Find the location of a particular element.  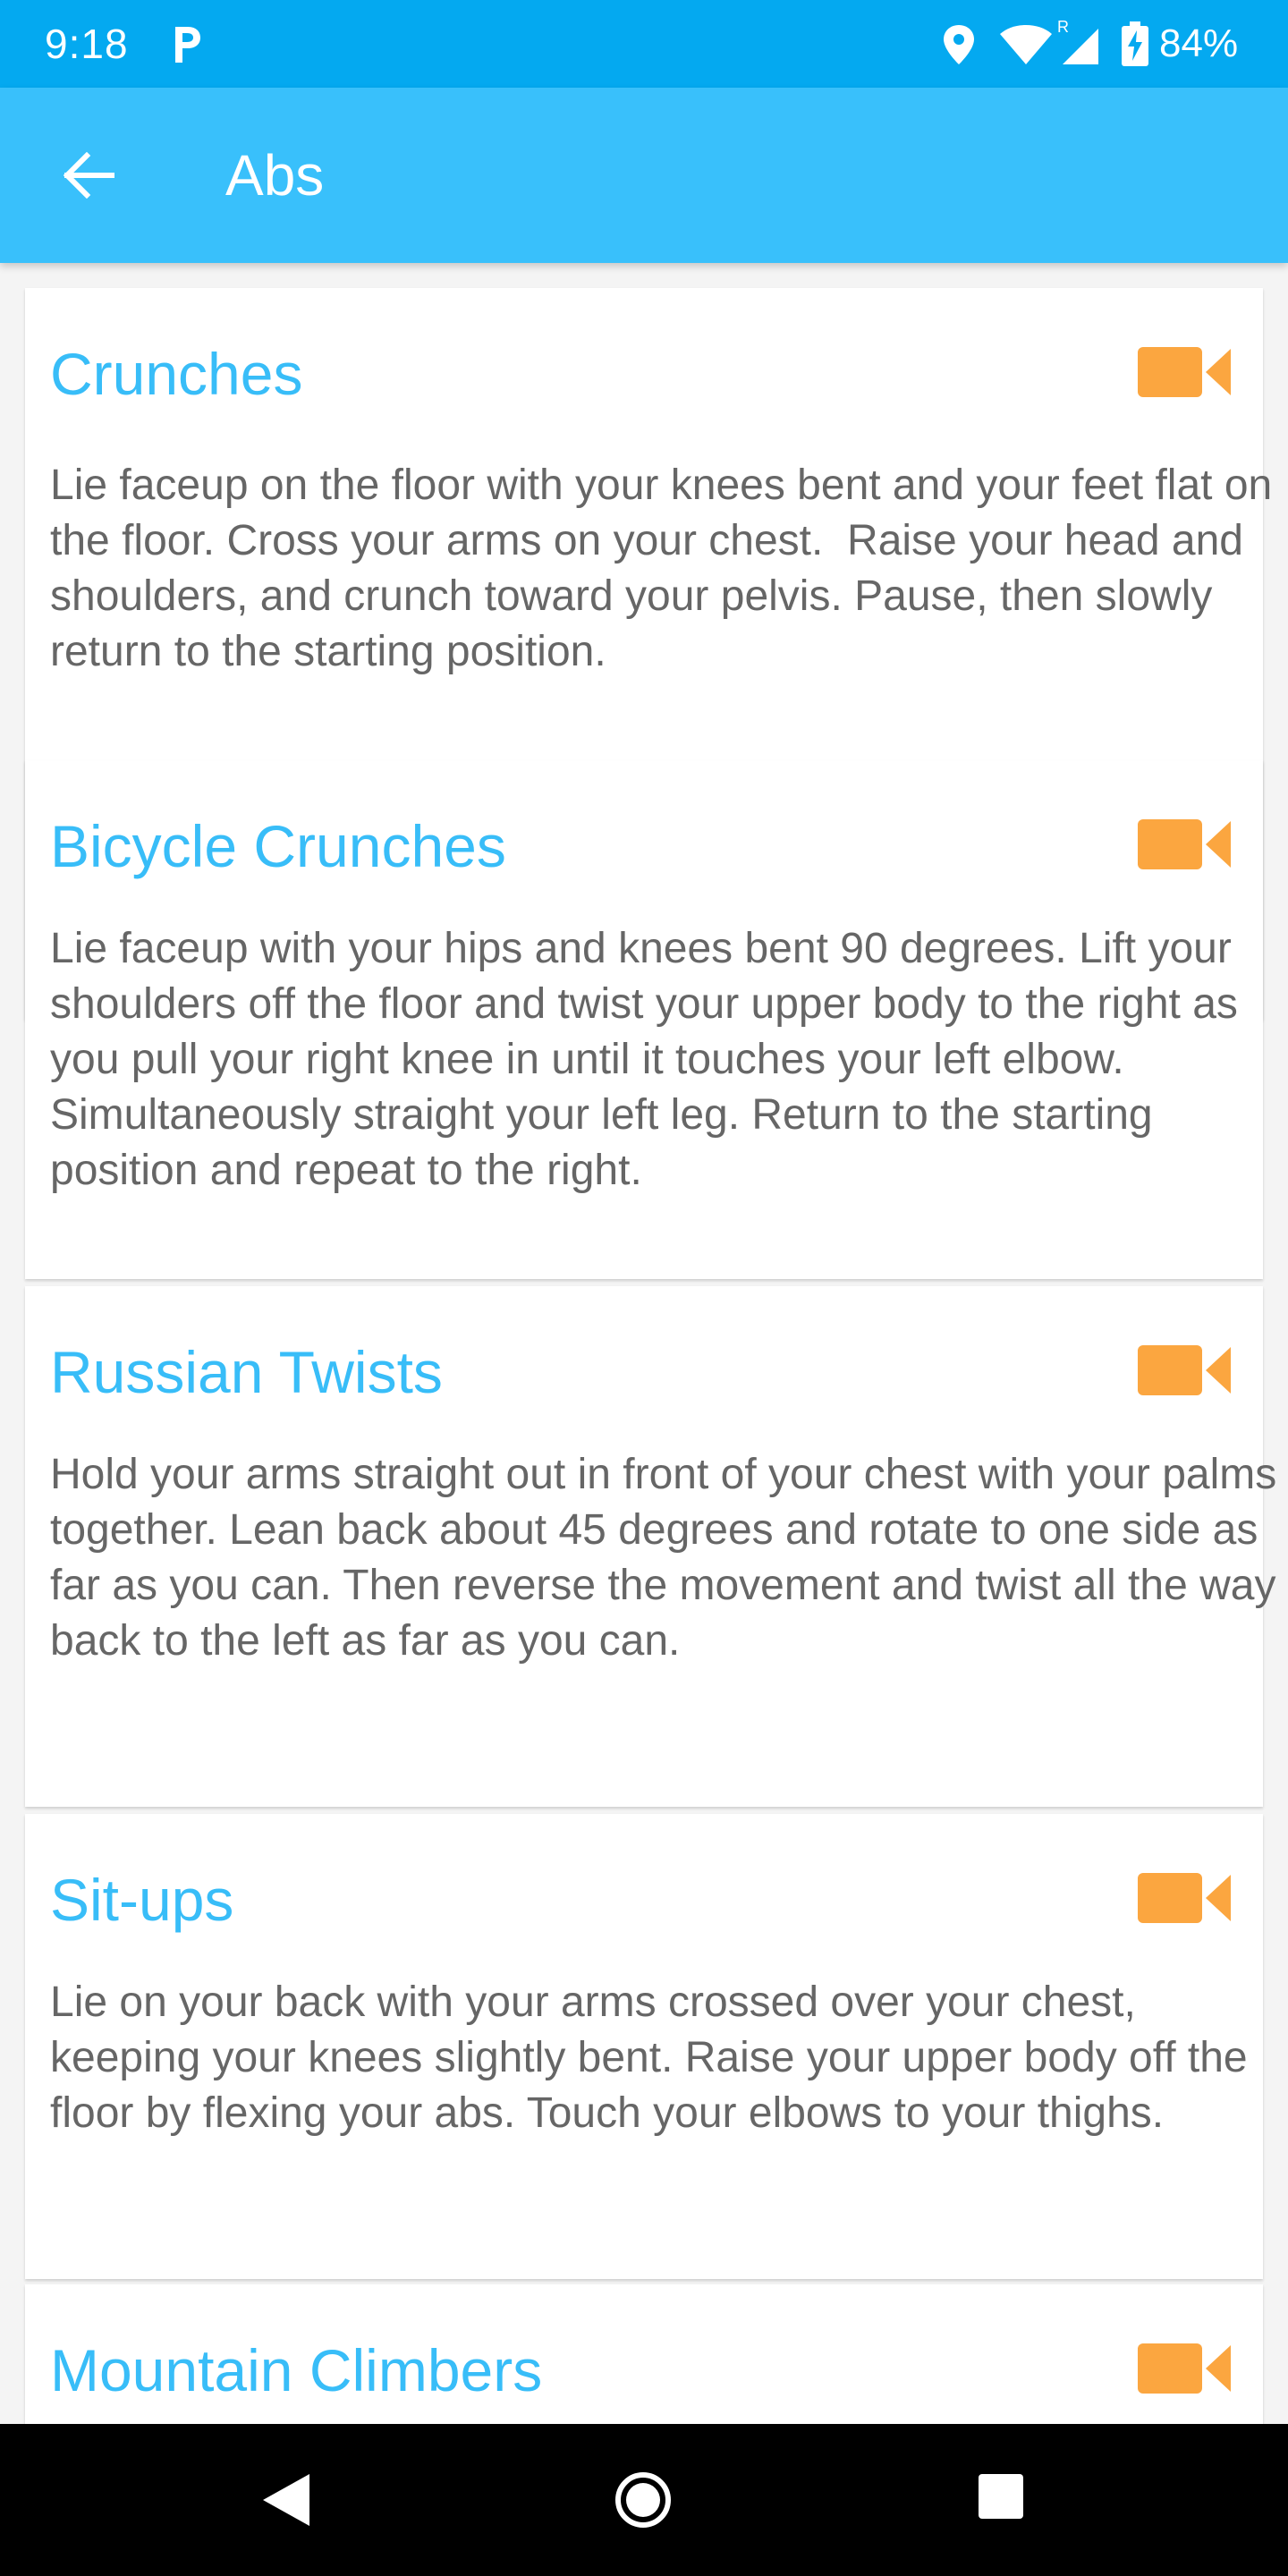

exercise-title: Crunches is located at coordinates (176, 374).